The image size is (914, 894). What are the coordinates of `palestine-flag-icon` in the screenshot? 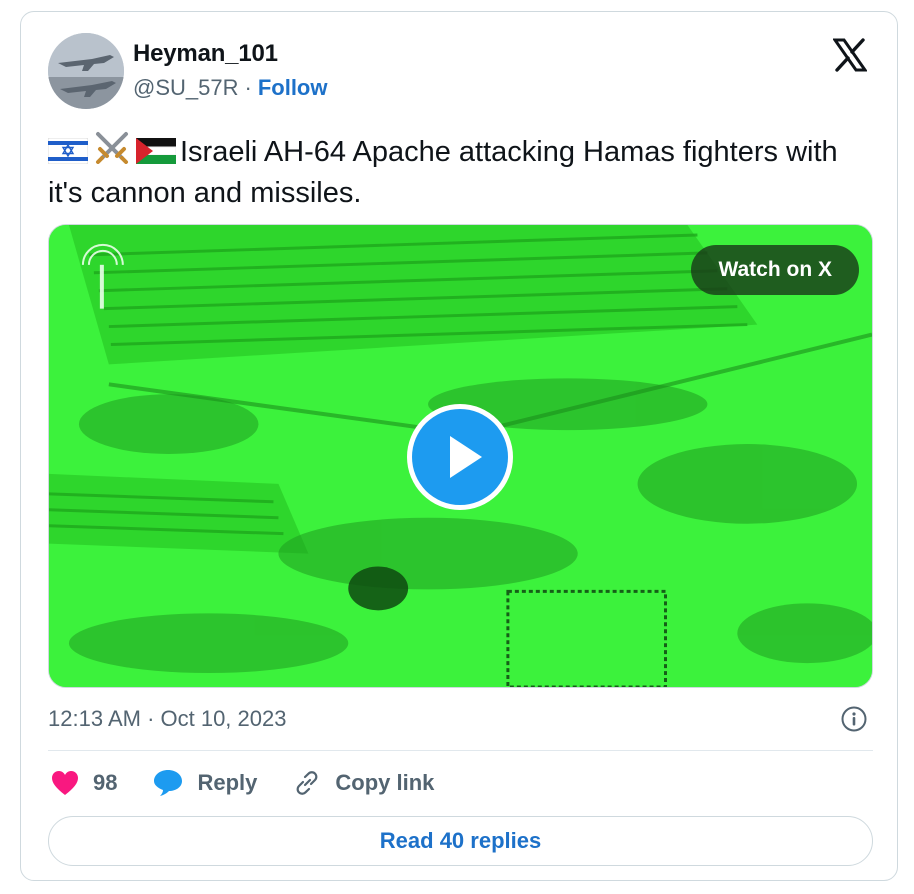 It's located at (156, 155).